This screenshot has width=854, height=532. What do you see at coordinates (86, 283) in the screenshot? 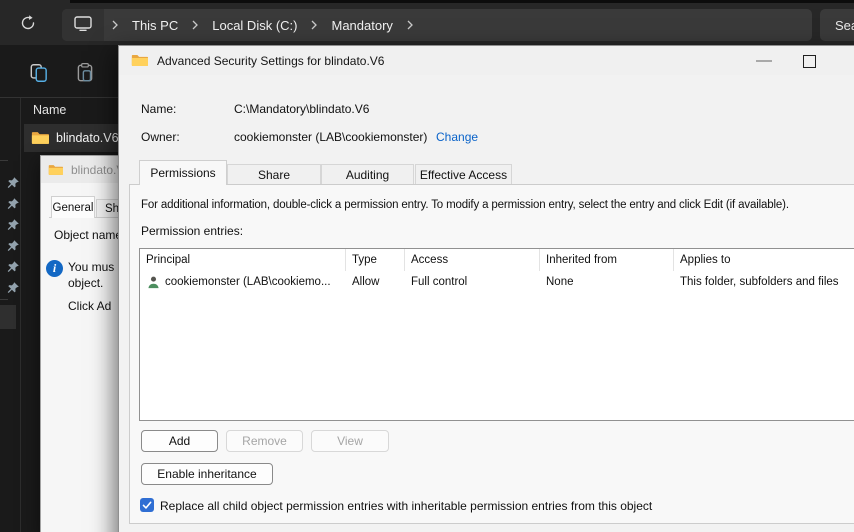
I see `info-text-line: object.` at bounding box center [86, 283].